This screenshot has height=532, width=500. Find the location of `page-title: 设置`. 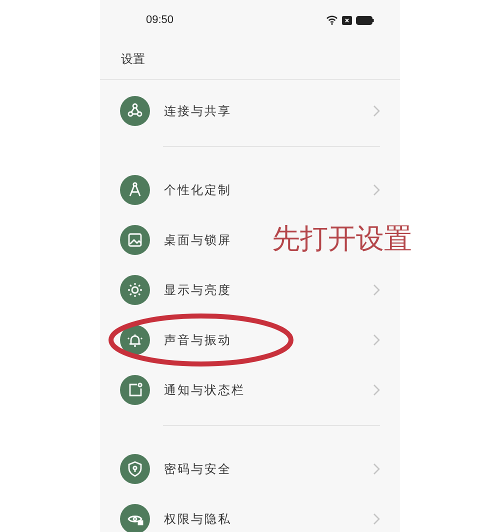

page-title: 设置 is located at coordinates (133, 59).